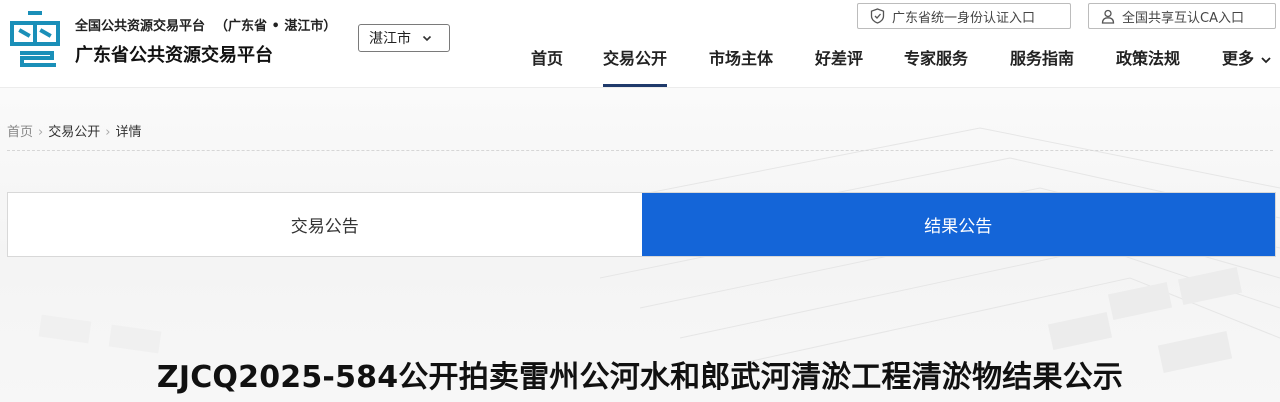 The height and width of the screenshot is (402, 1280). I want to click on nav-item-home: 首页, so click(547, 67).